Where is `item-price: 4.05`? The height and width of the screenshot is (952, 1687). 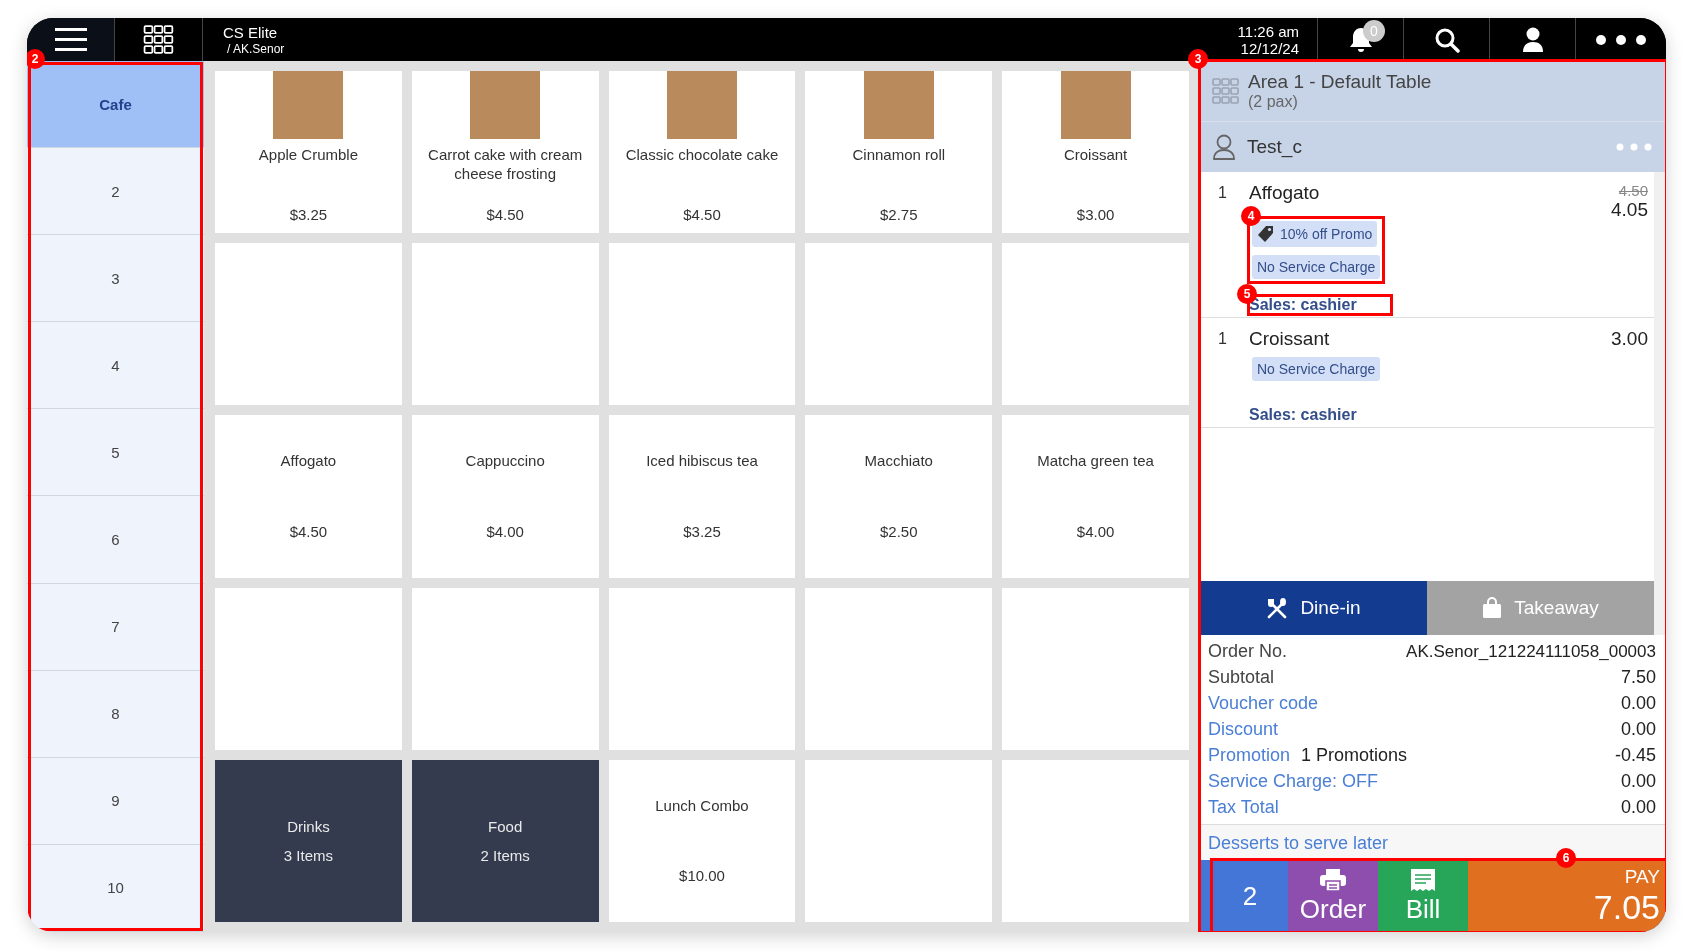
item-price: 4.05 is located at coordinates (1629, 210).